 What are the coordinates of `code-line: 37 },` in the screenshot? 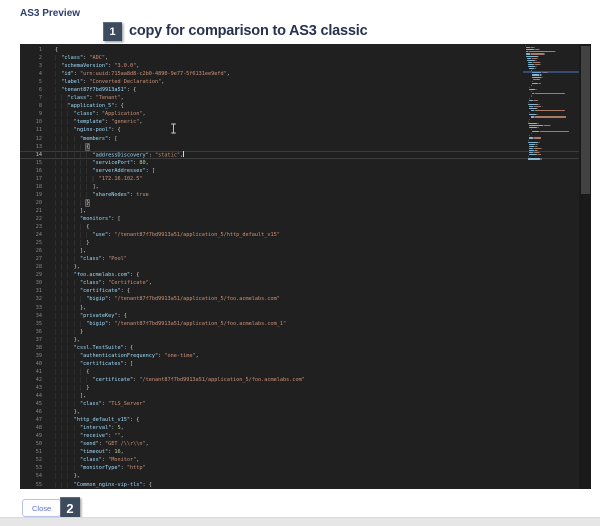 It's located at (299, 340).